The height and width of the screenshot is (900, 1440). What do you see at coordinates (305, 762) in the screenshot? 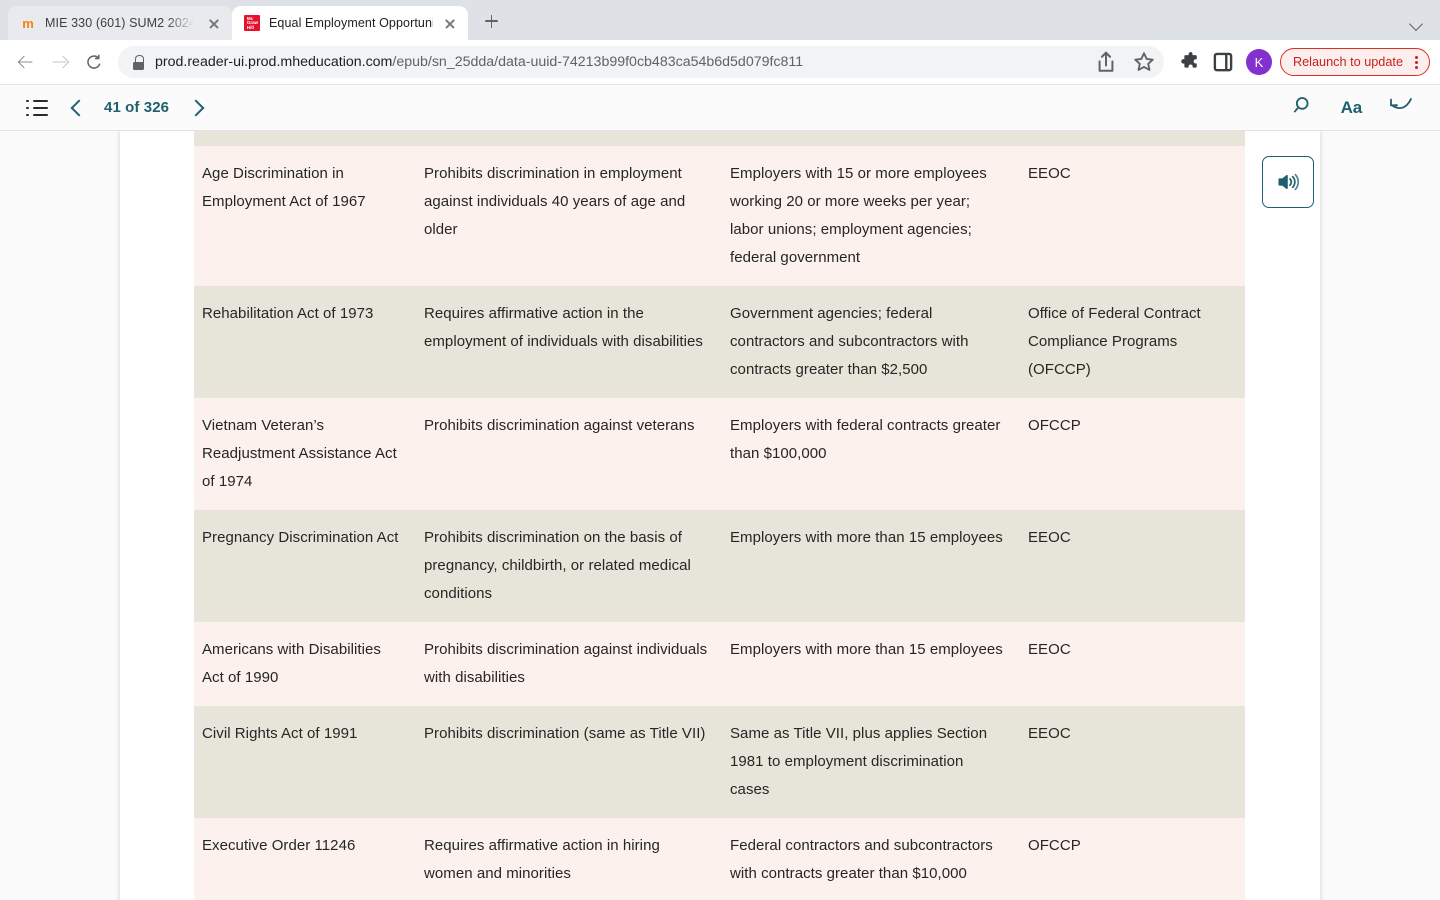
I see `cell-law: Civil Rights Act of 1991` at bounding box center [305, 762].